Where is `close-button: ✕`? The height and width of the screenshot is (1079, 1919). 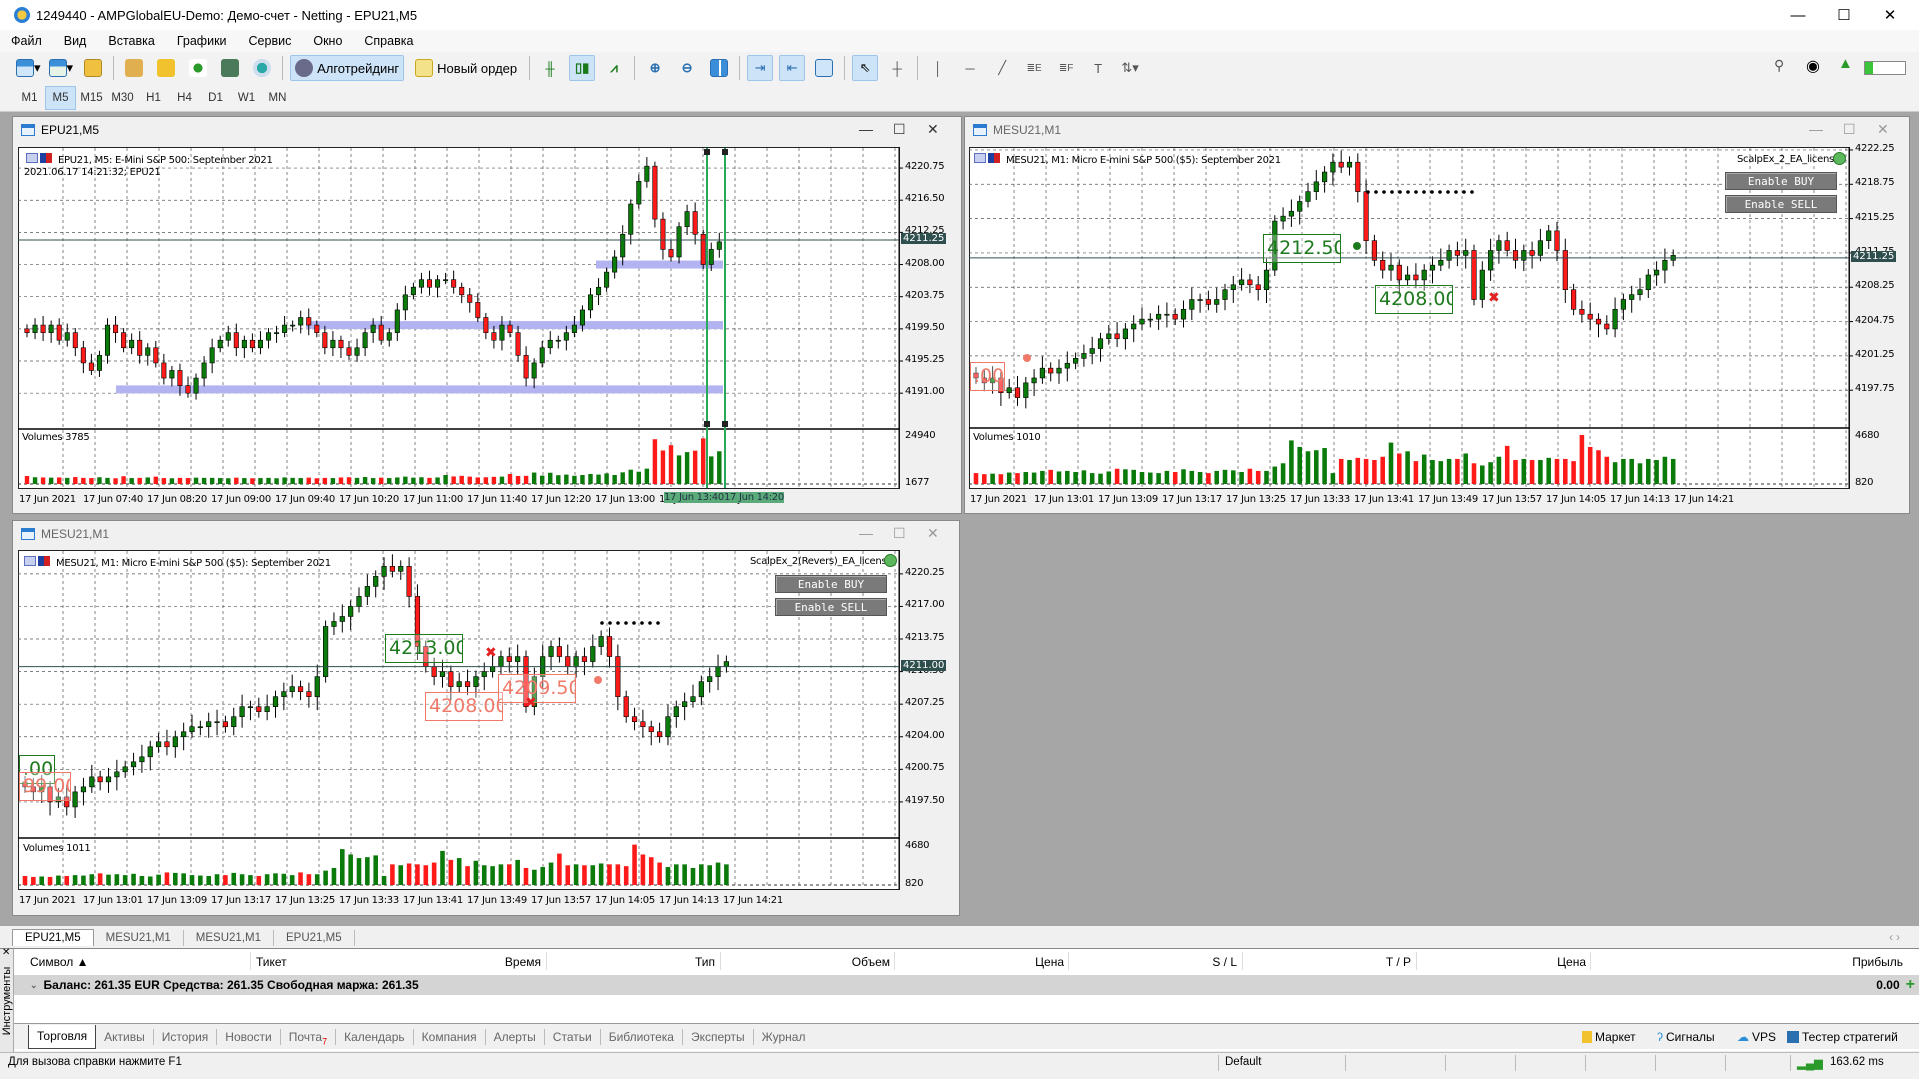
close-button: ✕ is located at coordinates (1890, 15).